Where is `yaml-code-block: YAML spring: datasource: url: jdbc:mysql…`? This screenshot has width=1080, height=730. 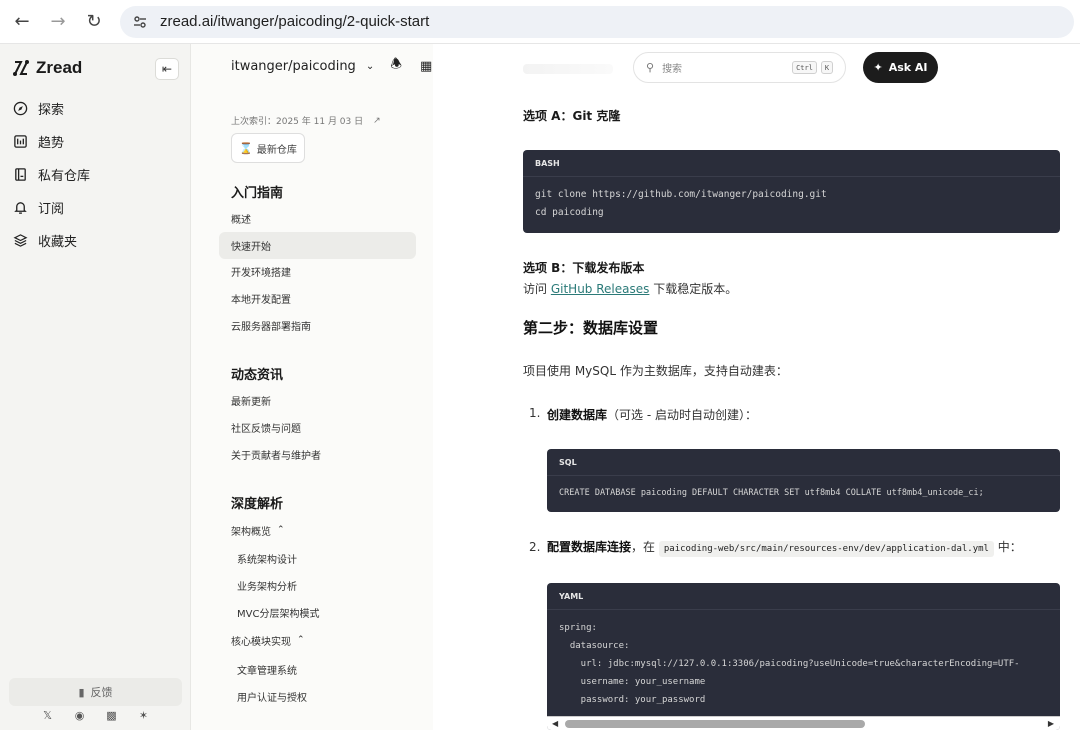 yaml-code-block: YAML spring: datasource: url: jdbc:mysql… is located at coordinates (803, 656).